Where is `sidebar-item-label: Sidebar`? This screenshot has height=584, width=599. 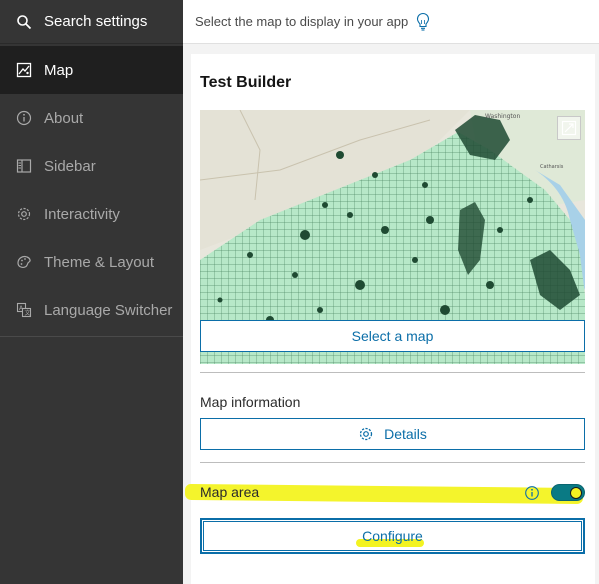
sidebar-item-label: Sidebar is located at coordinates (70, 166).